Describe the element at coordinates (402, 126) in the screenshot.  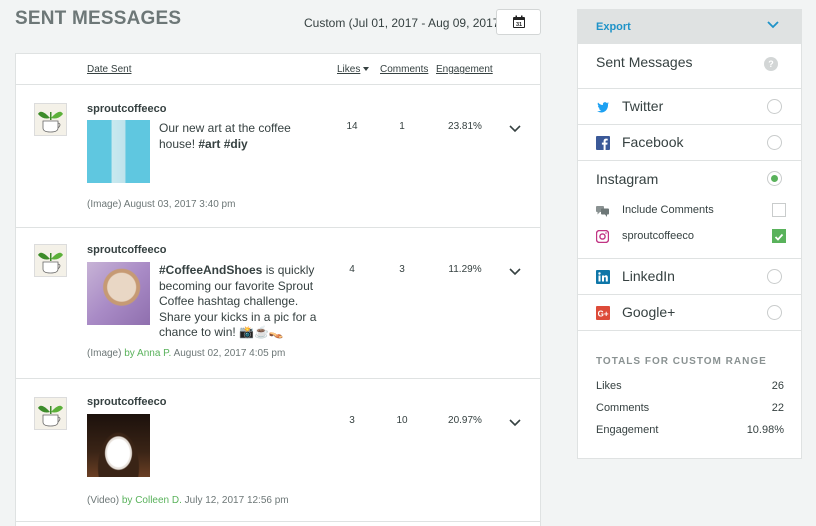
I see `post-comments: 1` at that location.